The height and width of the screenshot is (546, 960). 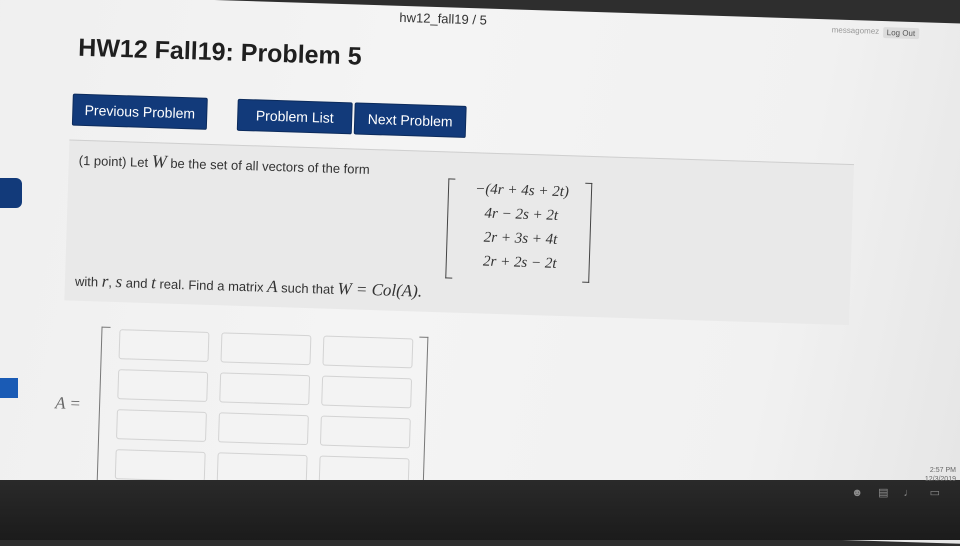 I want to click on next-problem-button: Next Problem, so click(x=410, y=120).